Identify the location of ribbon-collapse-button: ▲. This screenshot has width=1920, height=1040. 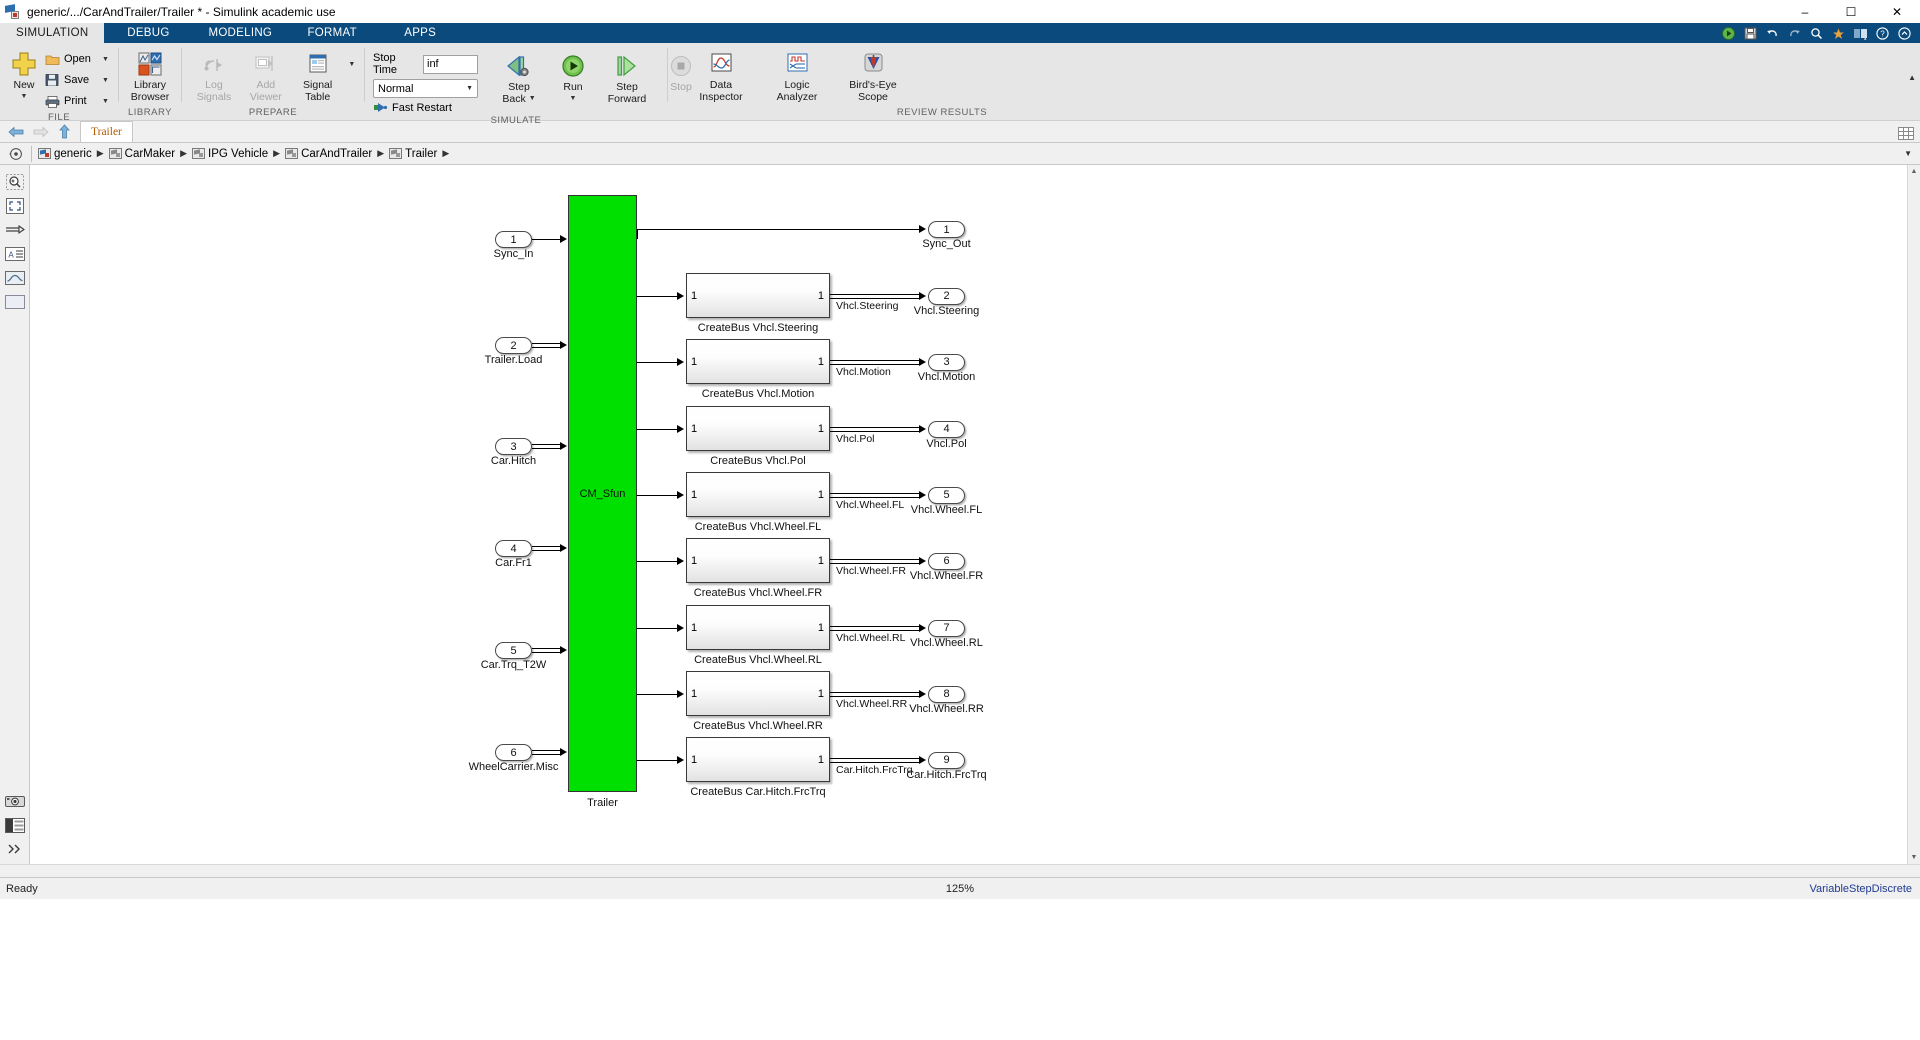
(1912, 77).